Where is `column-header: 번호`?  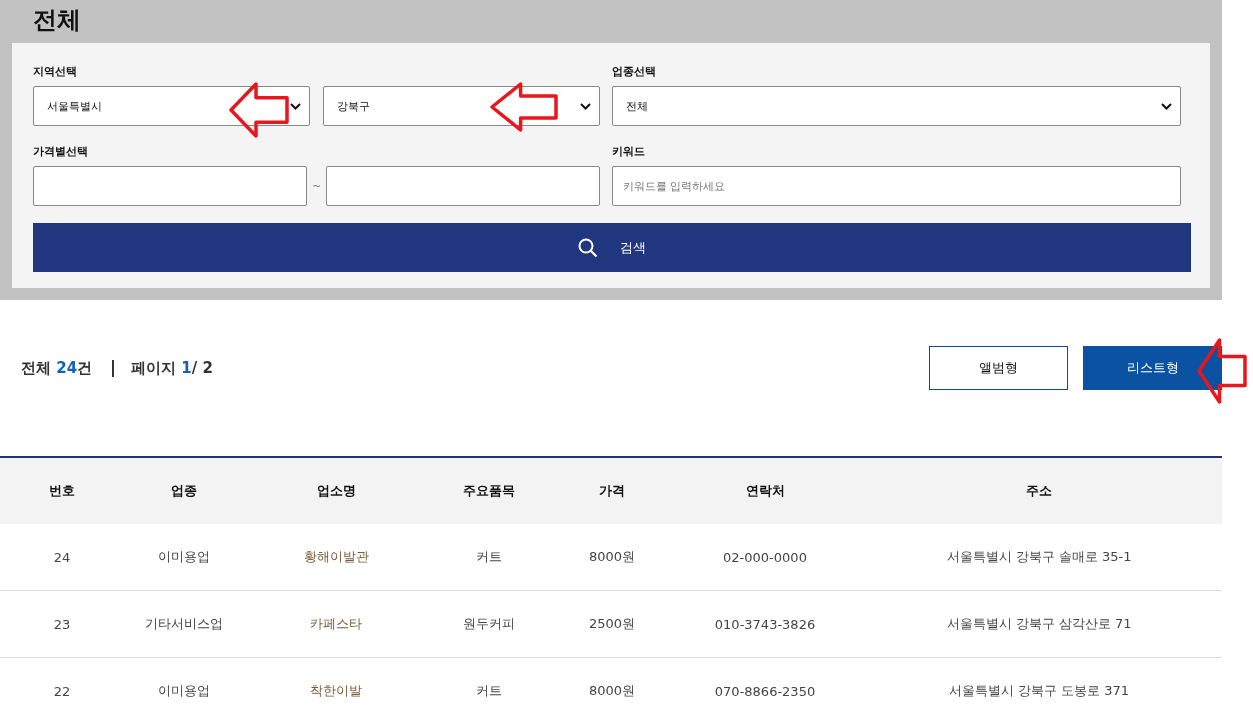
column-header: 번호 is located at coordinates (62, 491).